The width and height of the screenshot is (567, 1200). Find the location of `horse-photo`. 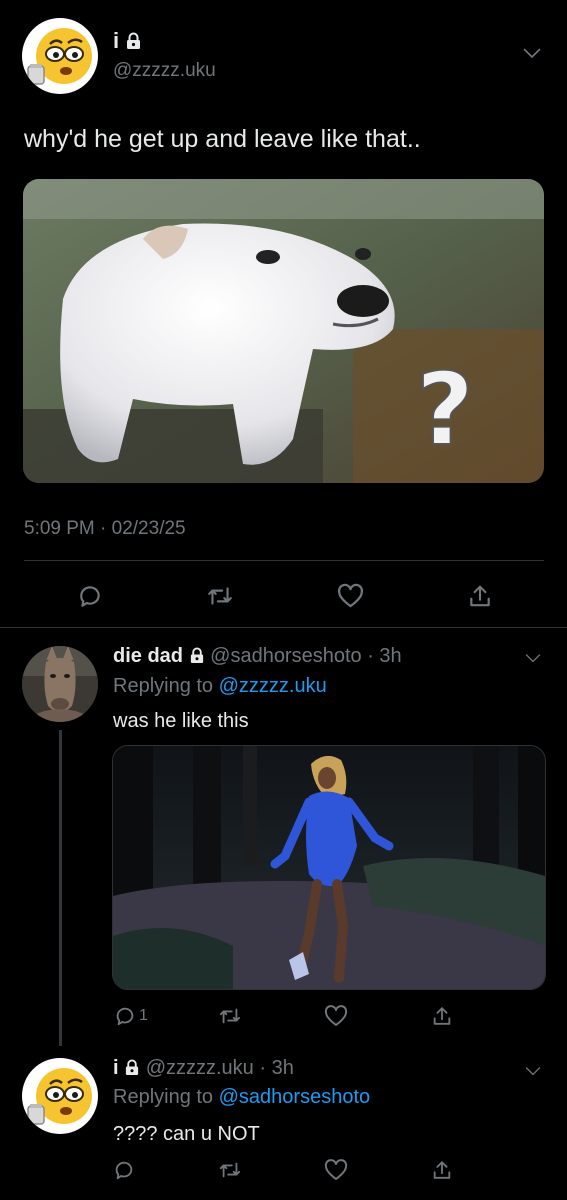

horse-photo is located at coordinates (60, 684).